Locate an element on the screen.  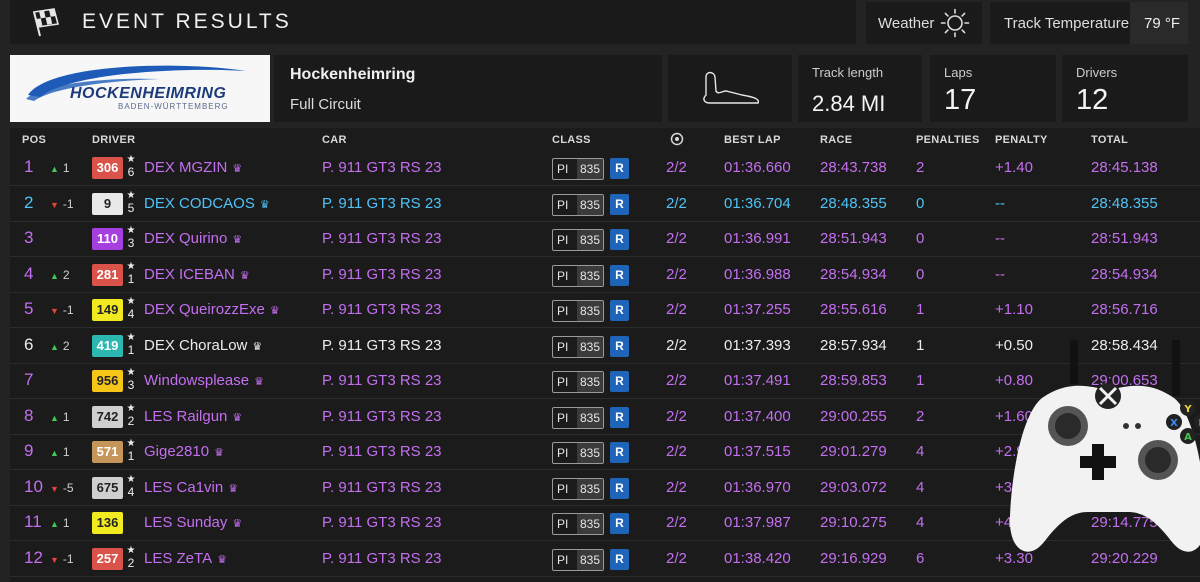
col-driver: DRIVER is located at coordinates (113, 140).